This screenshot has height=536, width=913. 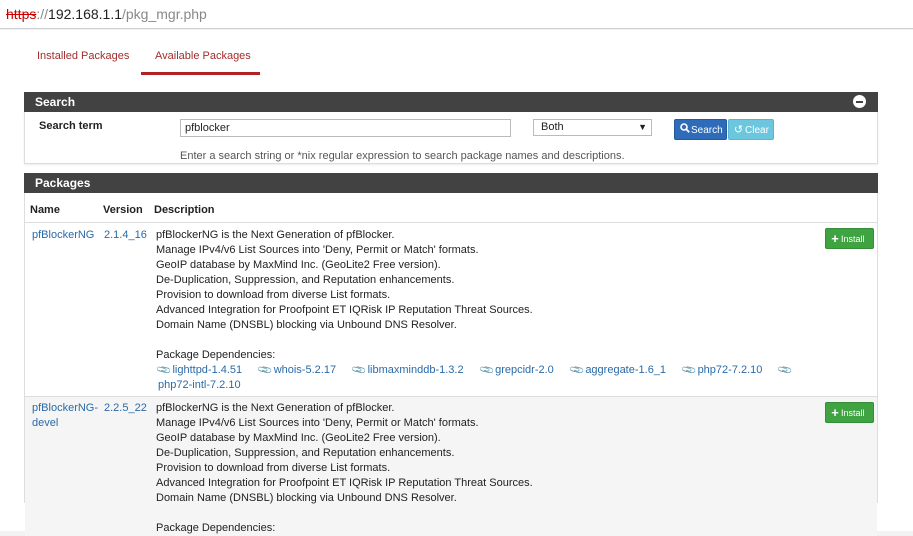 I want to click on chevron-down-icon: ▼, so click(x=642, y=127).